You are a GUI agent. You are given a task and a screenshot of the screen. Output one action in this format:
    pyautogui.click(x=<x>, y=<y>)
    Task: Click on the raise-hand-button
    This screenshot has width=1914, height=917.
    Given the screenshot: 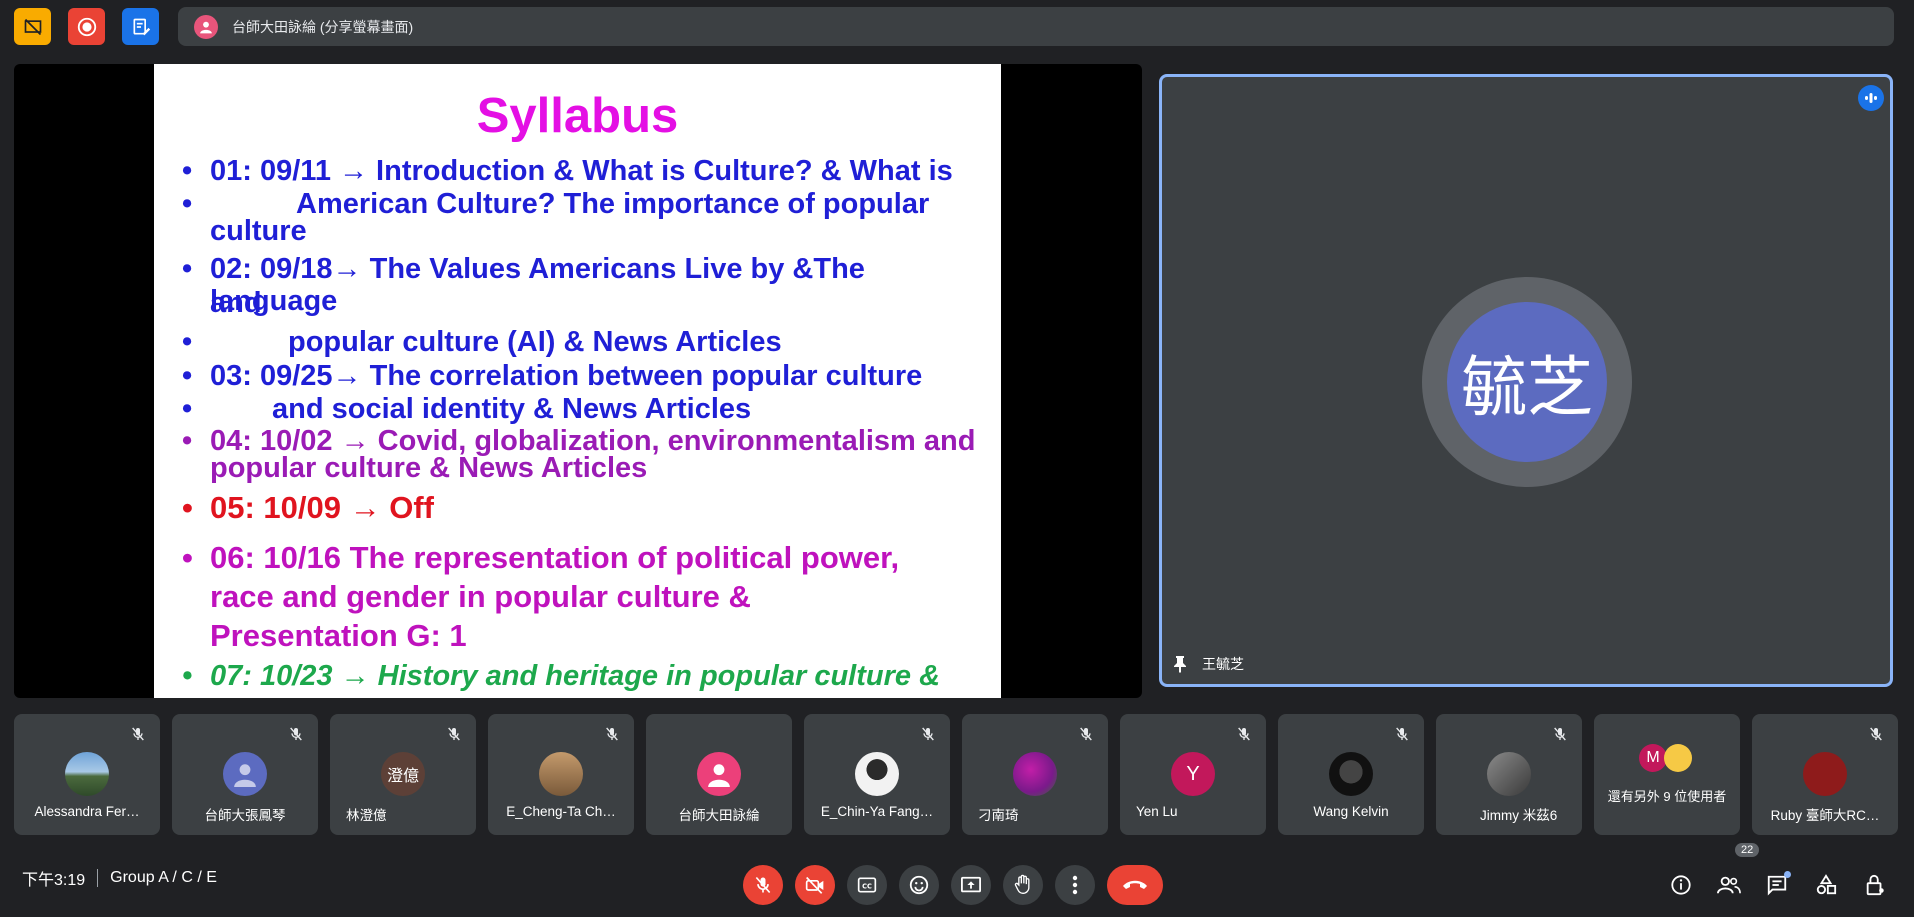 What is the action you would take?
    pyautogui.click(x=1023, y=885)
    